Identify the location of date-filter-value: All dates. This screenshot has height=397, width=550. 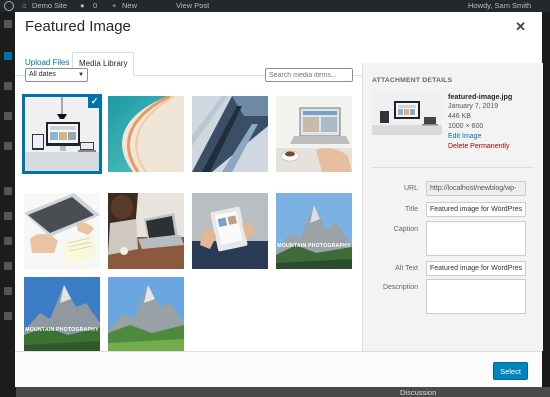
(42, 74).